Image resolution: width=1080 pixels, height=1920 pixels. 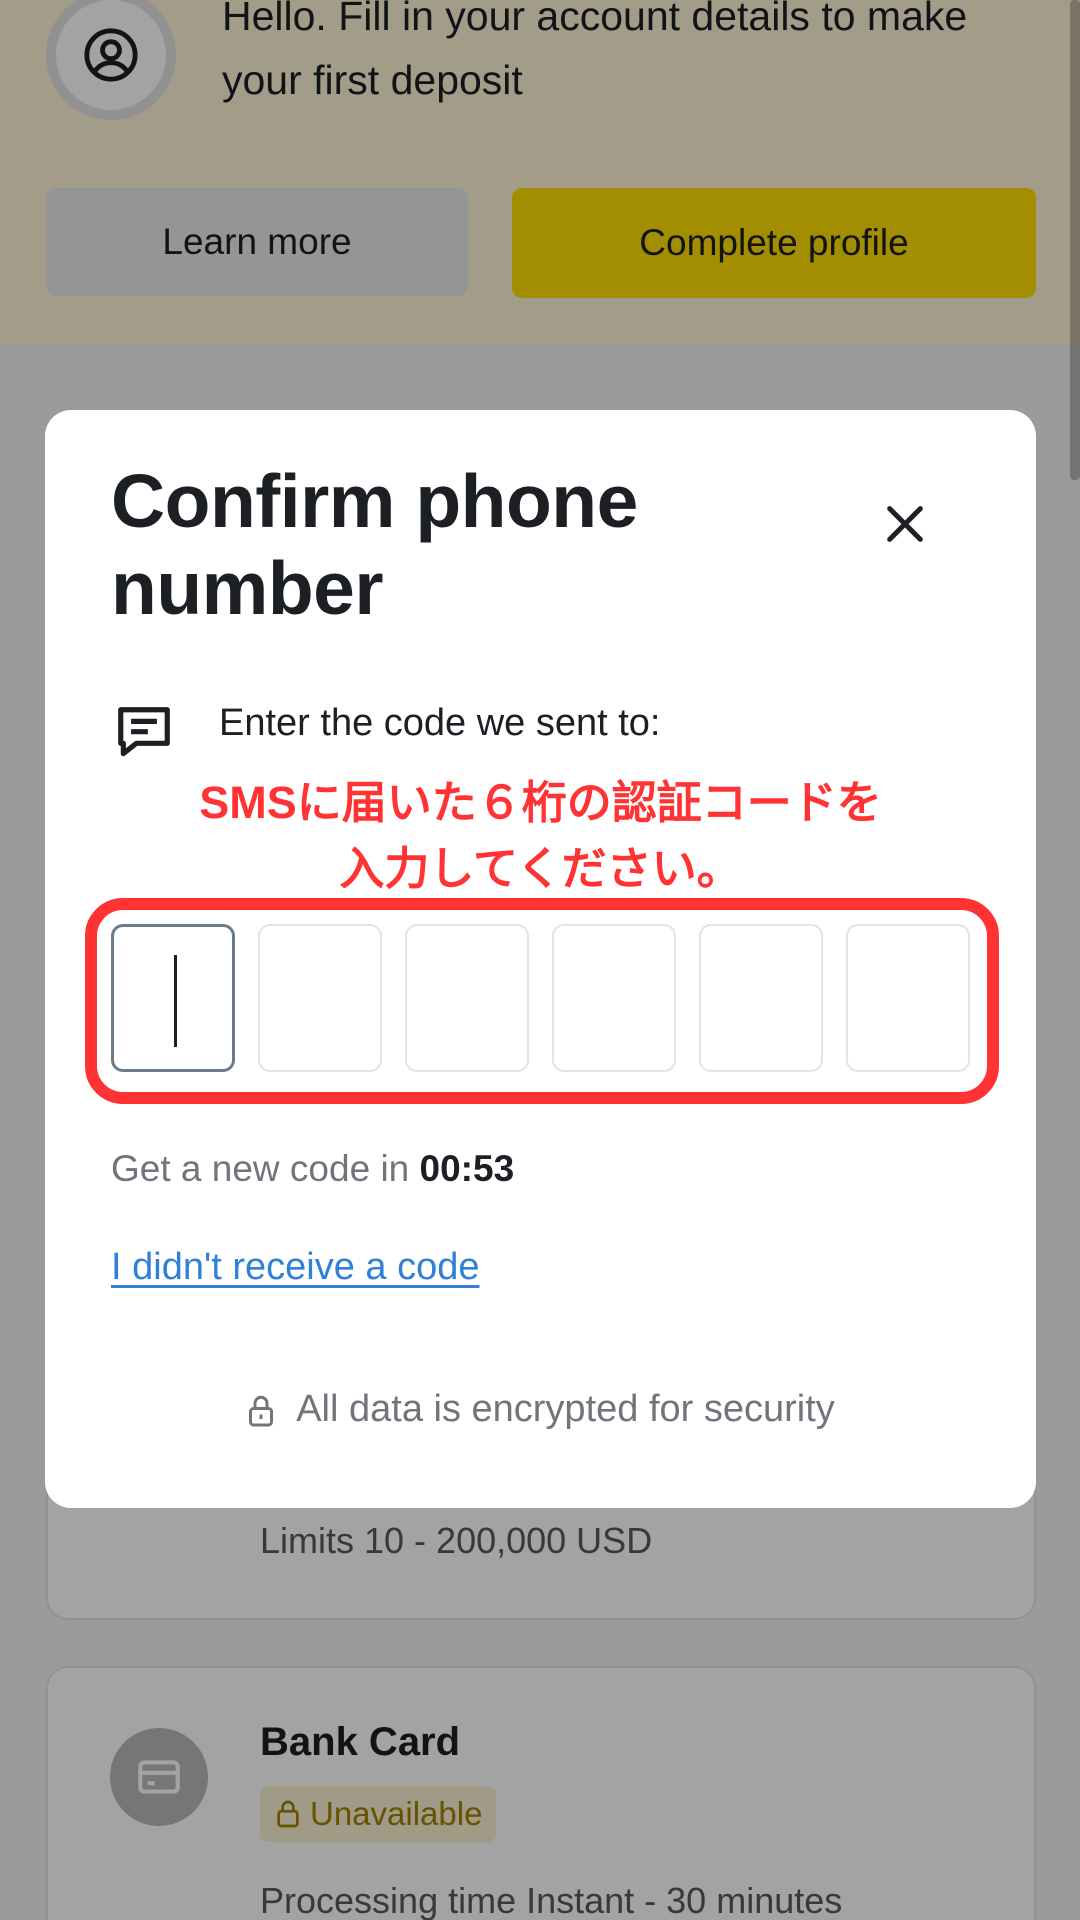 What do you see at coordinates (540, 868) in the screenshot?
I see `annotation-line-2: 入力してください。` at bounding box center [540, 868].